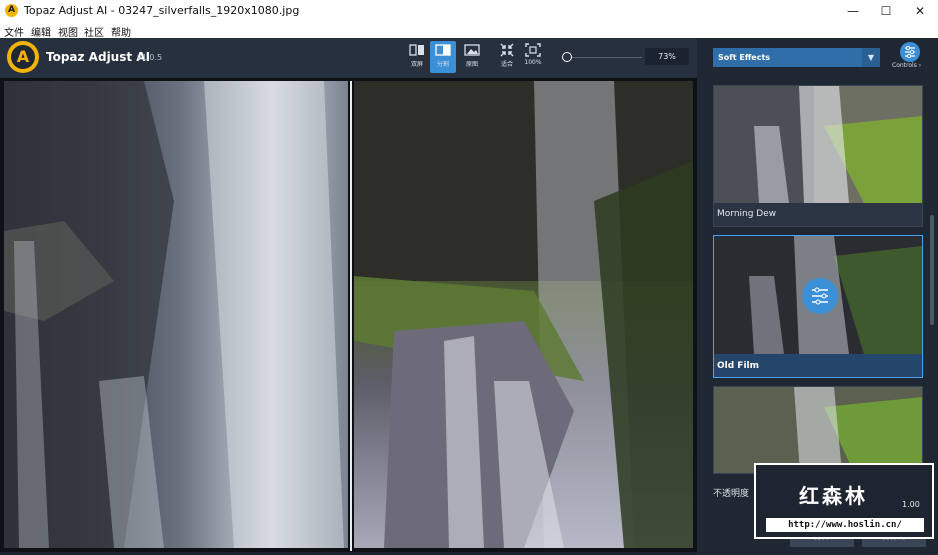 The width and height of the screenshot is (938, 555). What do you see at coordinates (14, 31) in the screenshot?
I see `menu-item-file: 文件` at bounding box center [14, 31].